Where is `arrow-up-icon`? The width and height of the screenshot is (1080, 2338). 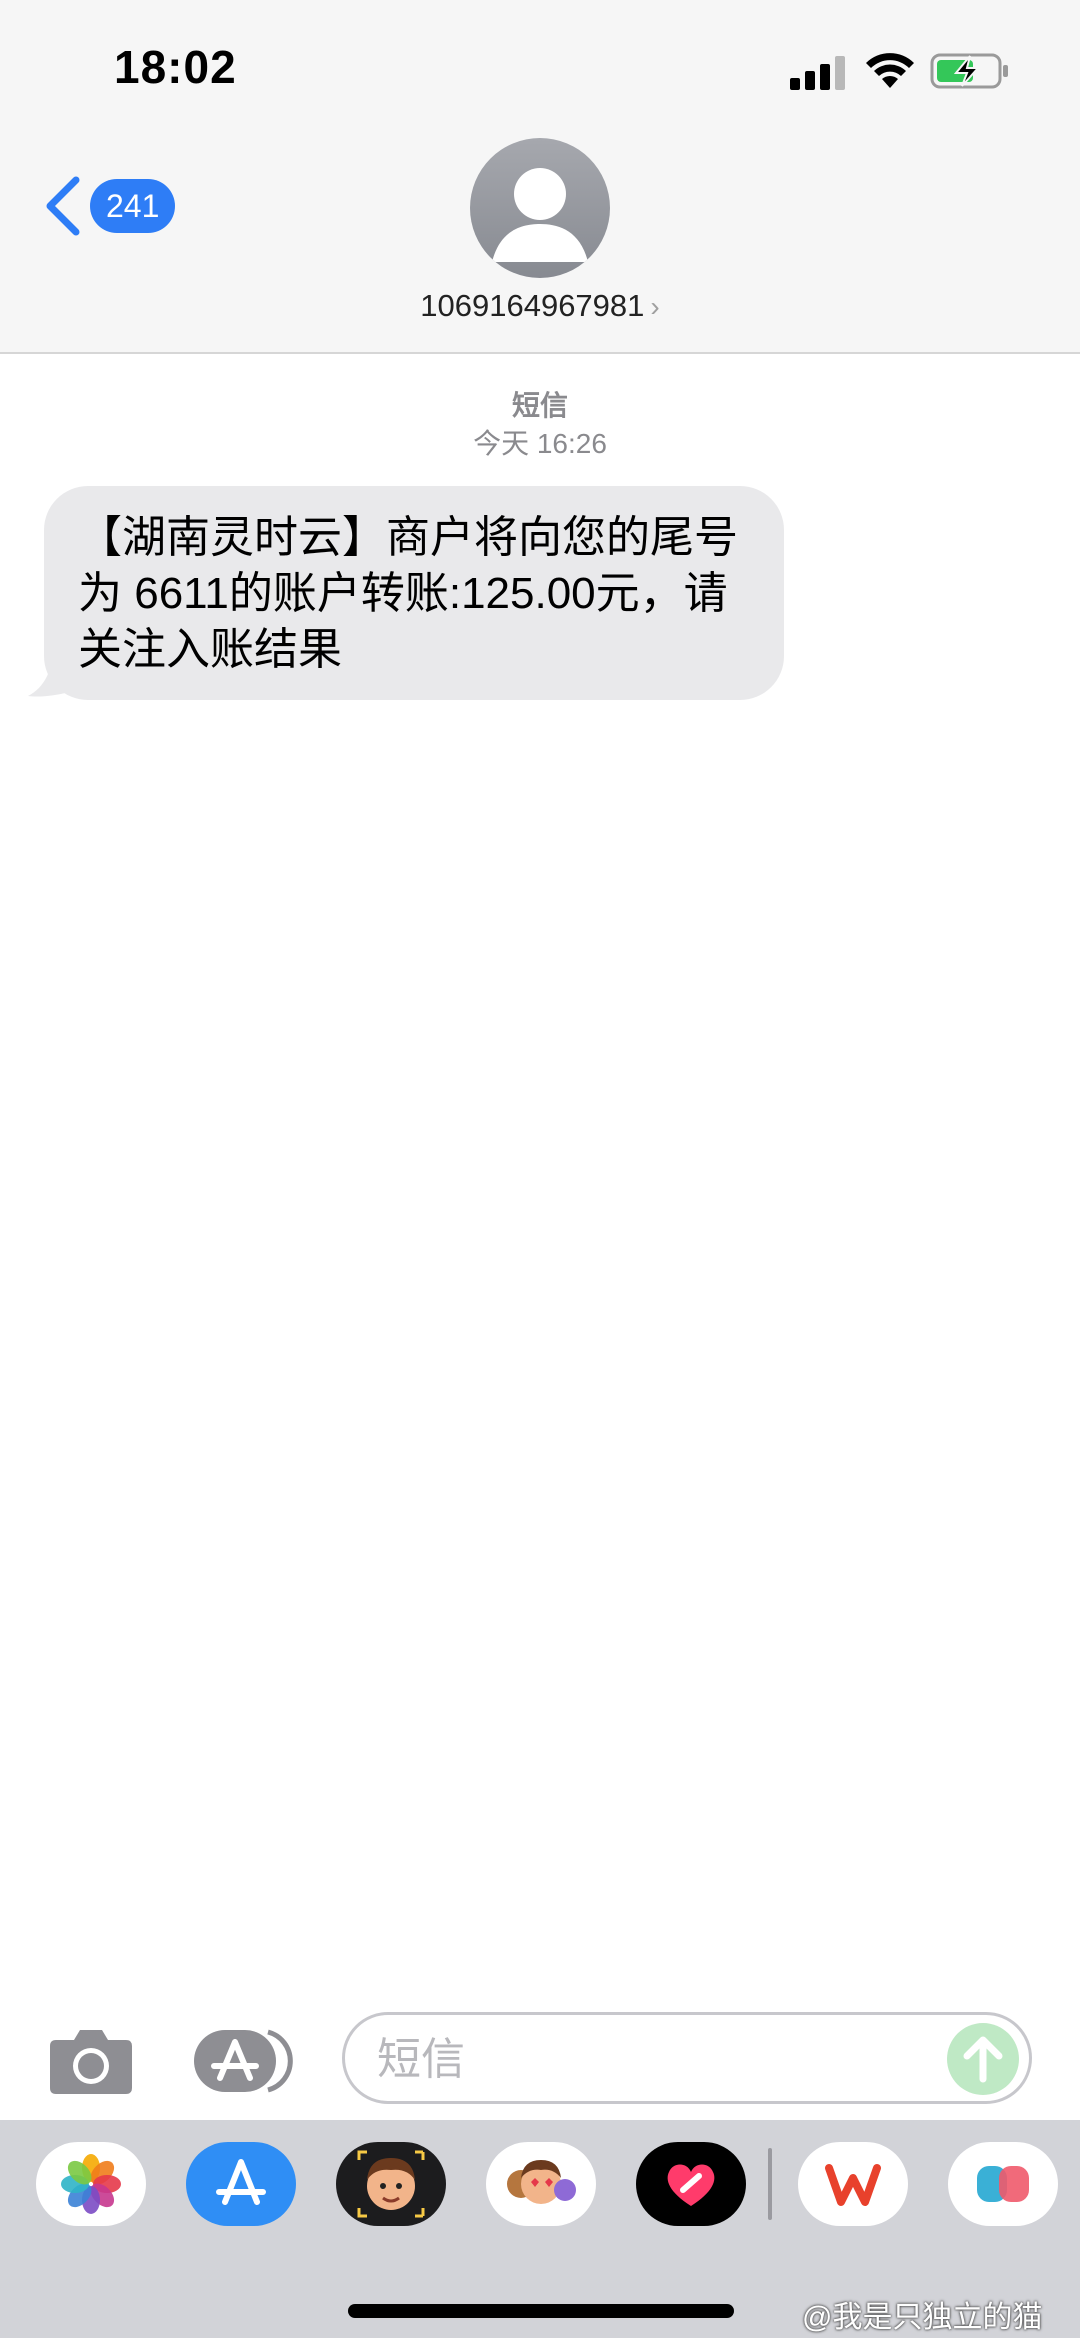 arrow-up-icon is located at coordinates (983, 2059).